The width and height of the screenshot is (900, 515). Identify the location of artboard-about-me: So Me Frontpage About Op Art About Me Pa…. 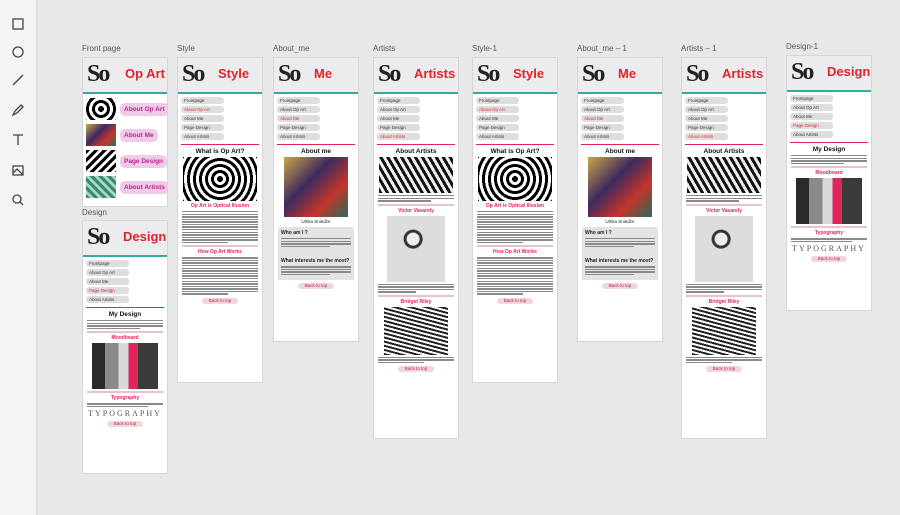
(316, 199).